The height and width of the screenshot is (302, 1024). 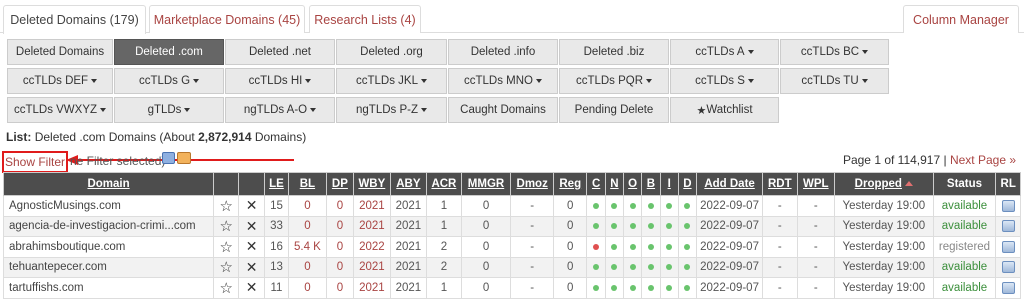 I want to click on filter-cctlds-vwxyz: ccTLDs VWXYZ, so click(x=60, y=110).